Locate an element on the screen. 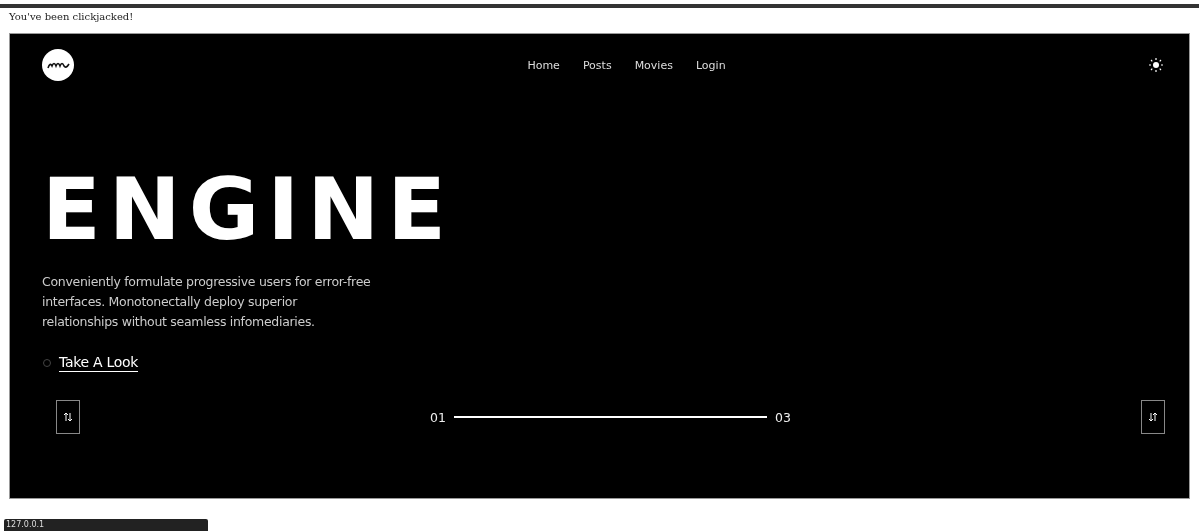  down-up-arrows-icon is located at coordinates (1153, 417).